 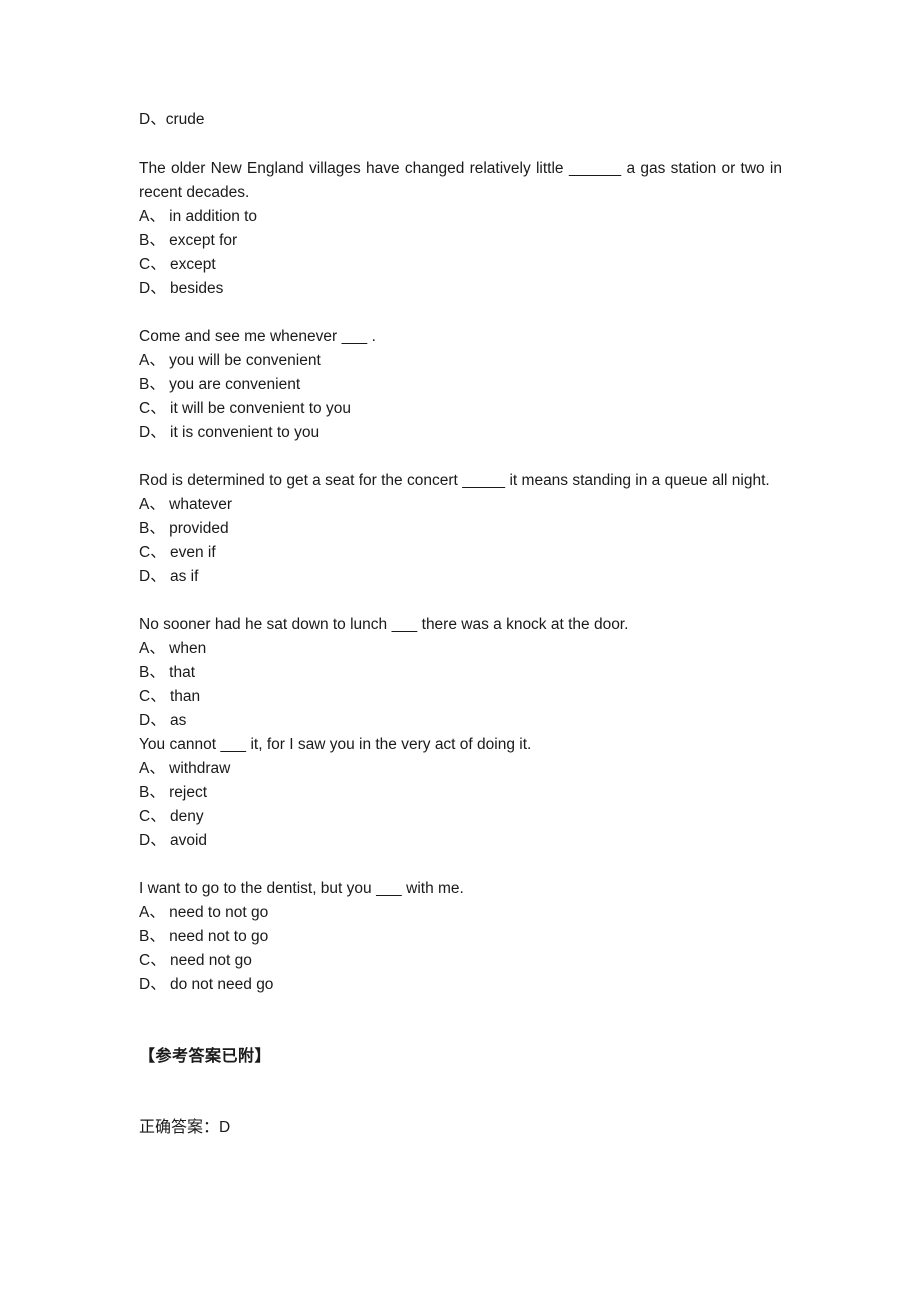 I want to click on option-item: D、crude, so click(x=172, y=119).